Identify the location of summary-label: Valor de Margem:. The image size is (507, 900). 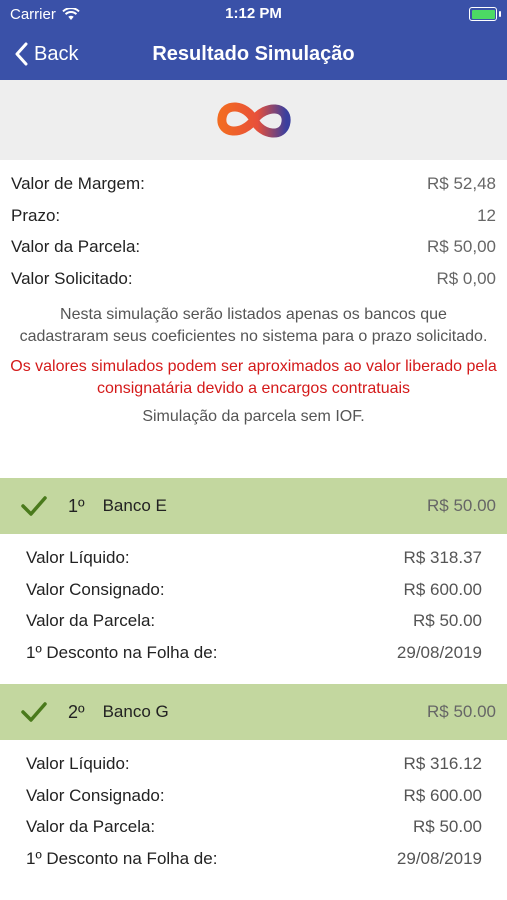
(78, 183).